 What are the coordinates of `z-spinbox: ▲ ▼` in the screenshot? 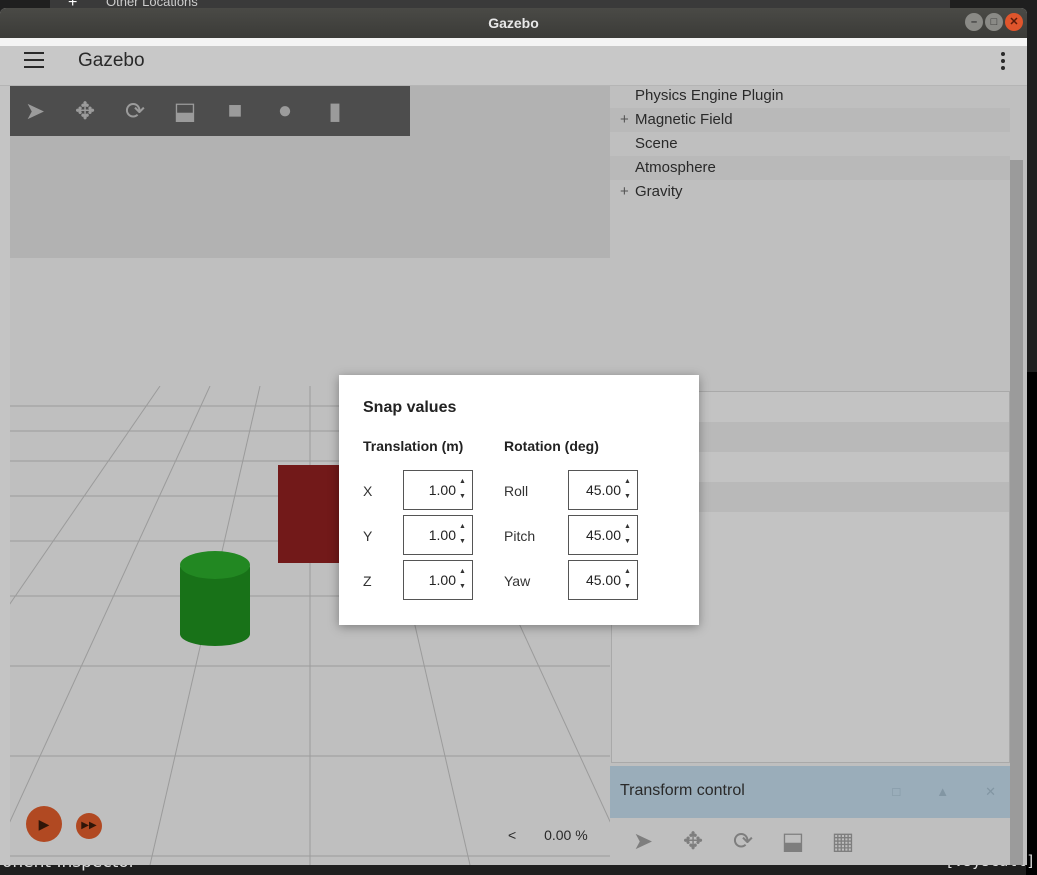 It's located at (438, 580).